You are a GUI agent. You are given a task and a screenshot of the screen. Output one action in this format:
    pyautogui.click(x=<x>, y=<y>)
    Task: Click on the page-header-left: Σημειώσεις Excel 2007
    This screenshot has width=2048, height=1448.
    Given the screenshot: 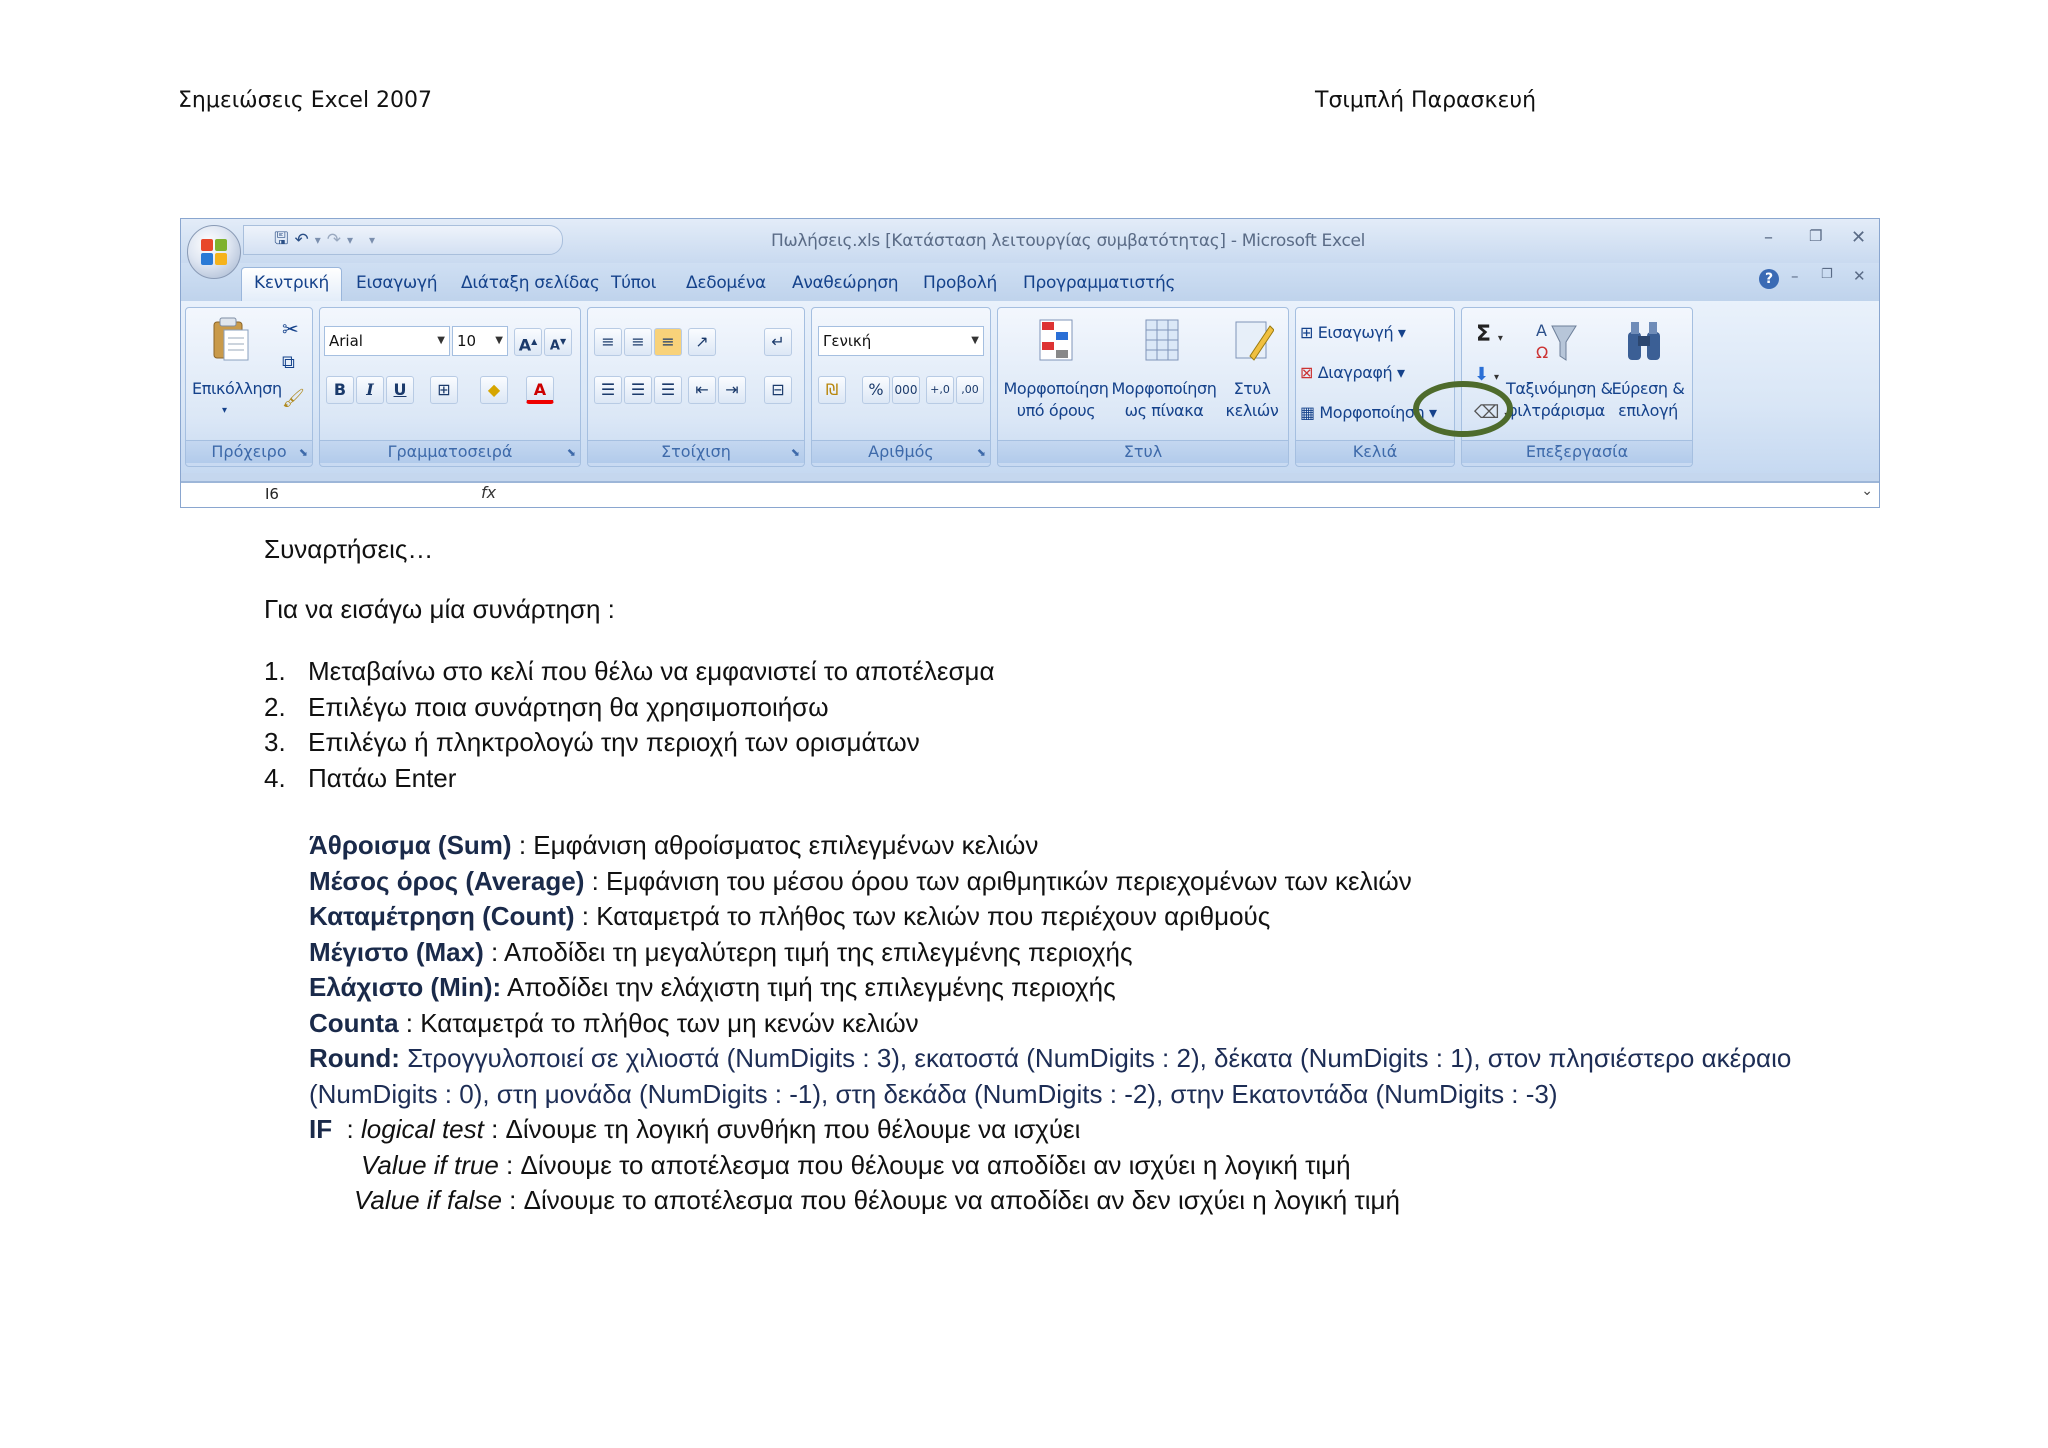 What is the action you would take?
    pyautogui.click(x=305, y=100)
    